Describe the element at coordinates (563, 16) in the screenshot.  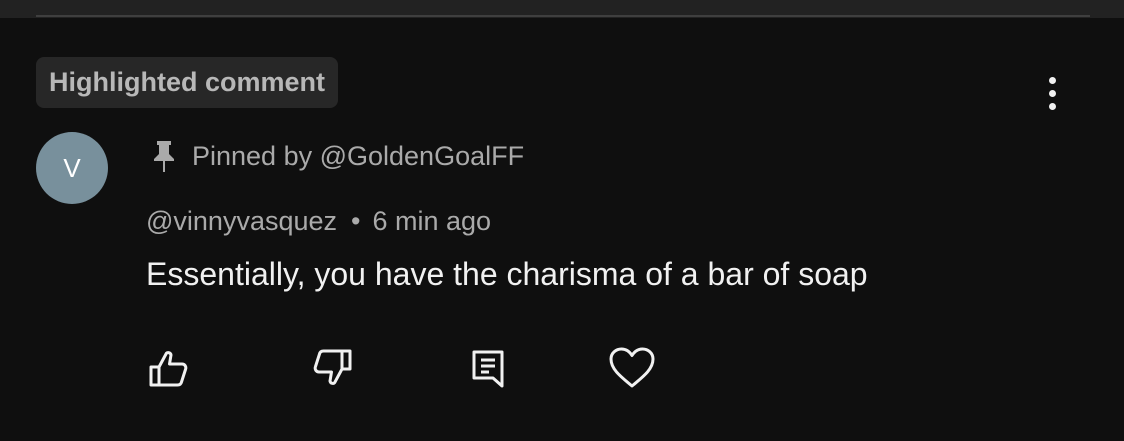
I see `top-divider` at that location.